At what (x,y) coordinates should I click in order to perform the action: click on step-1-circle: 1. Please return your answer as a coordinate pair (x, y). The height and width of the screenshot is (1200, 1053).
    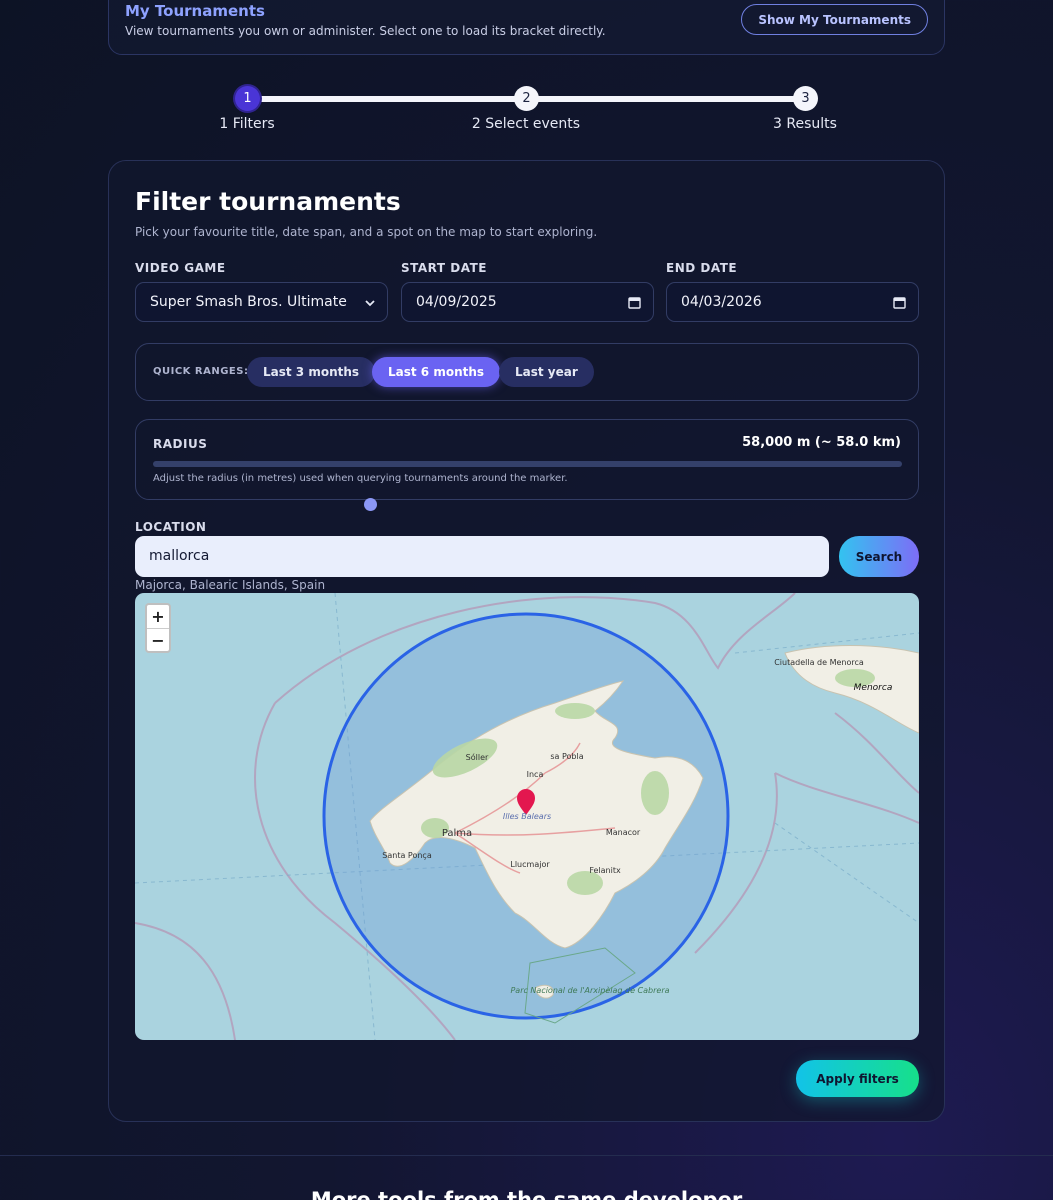
    Looking at the image, I should click on (247, 98).